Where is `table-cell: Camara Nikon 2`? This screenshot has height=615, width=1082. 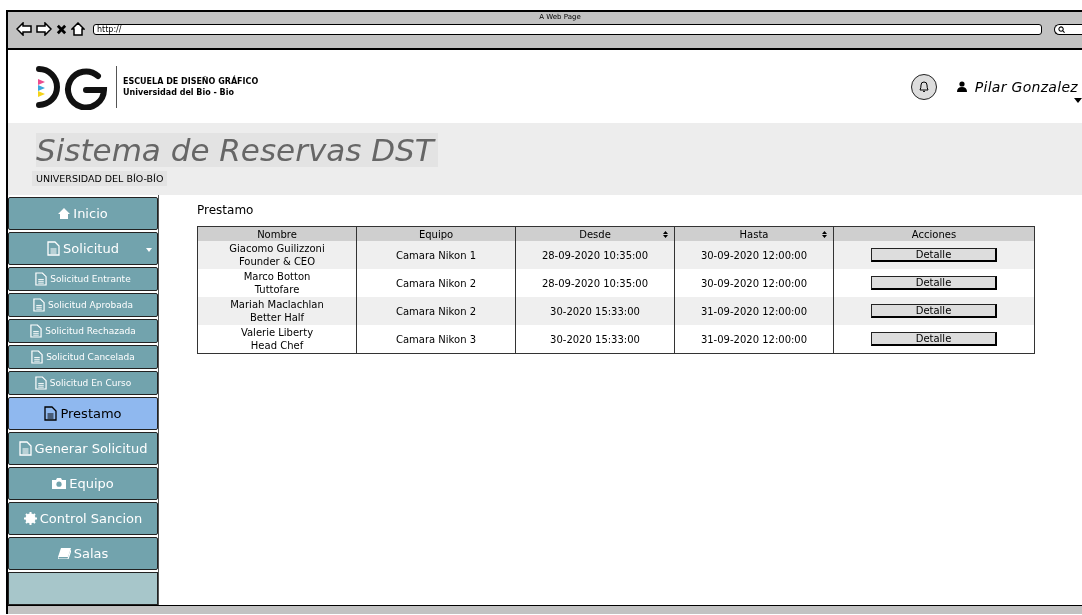 table-cell: Camara Nikon 2 is located at coordinates (436, 311).